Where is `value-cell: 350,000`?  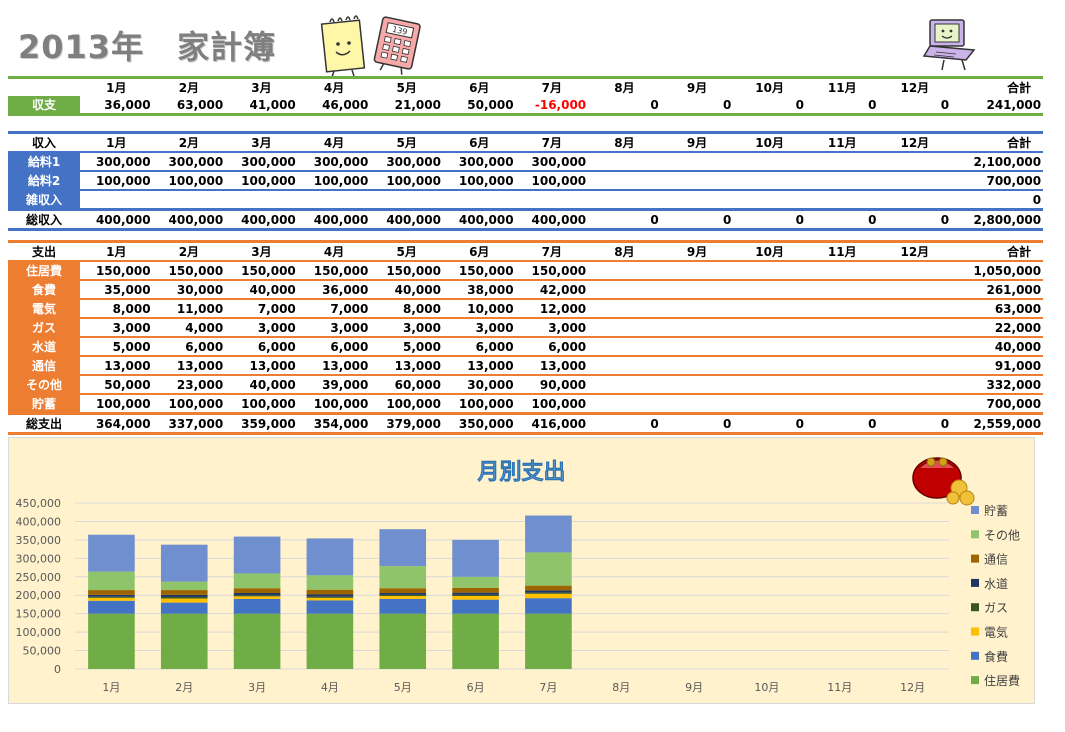
value-cell: 350,000 is located at coordinates (479, 424).